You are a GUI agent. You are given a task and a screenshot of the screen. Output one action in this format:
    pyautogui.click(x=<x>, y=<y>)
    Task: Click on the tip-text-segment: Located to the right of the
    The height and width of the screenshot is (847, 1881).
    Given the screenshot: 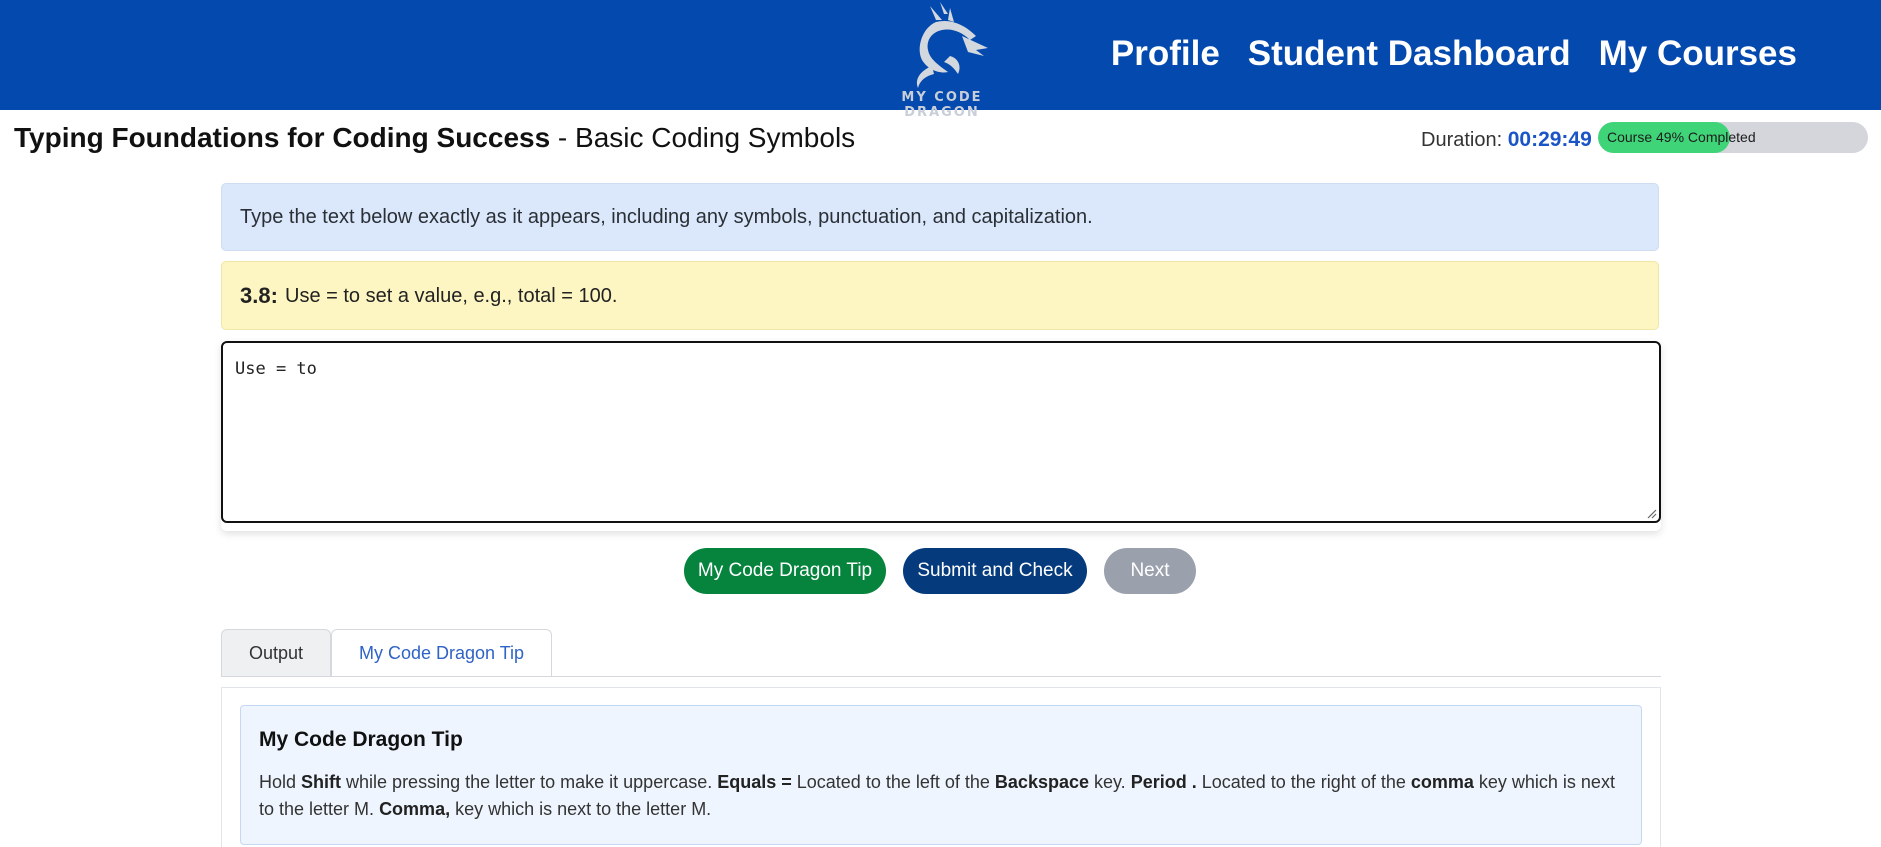 What is the action you would take?
    pyautogui.click(x=1303, y=782)
    